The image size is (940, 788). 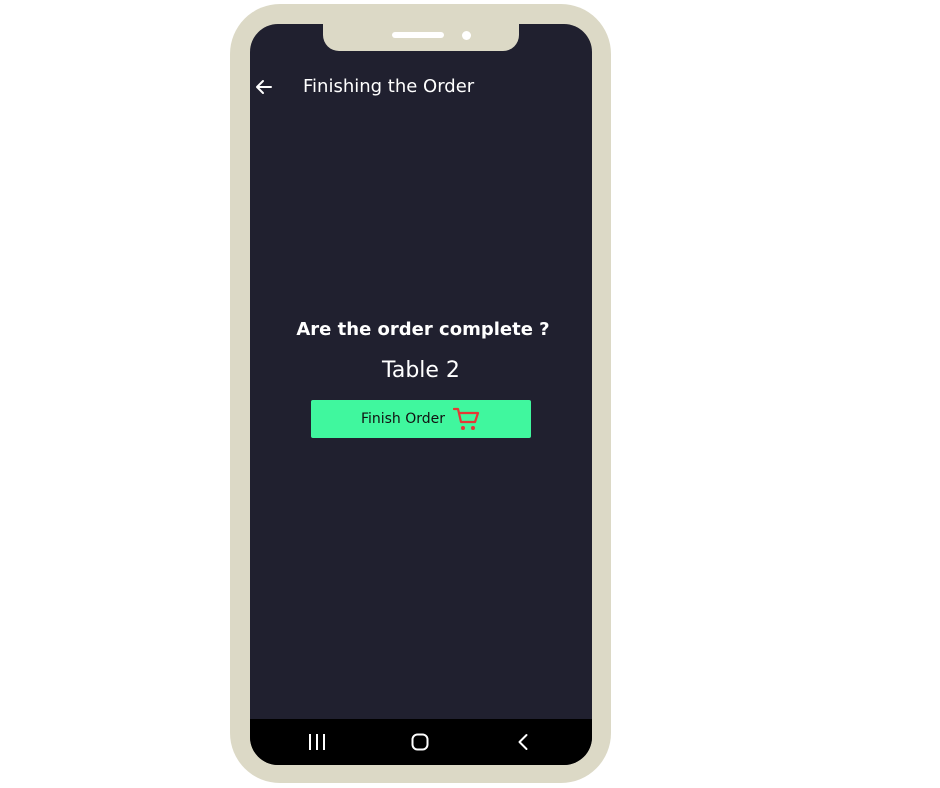 What do you see at coordinates (389, 86) in the screenshot?
I see `page-title: Finishing the Order` at bounding box center [389, 86].